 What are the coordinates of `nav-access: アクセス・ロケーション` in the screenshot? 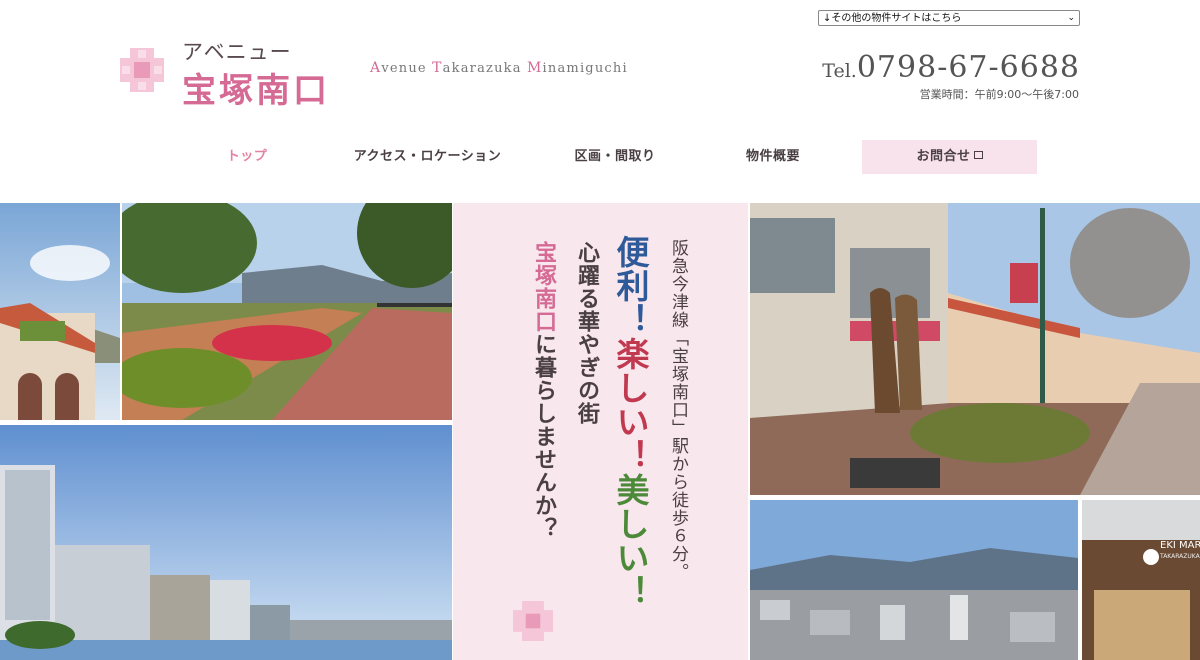 It's located at (427, 157).